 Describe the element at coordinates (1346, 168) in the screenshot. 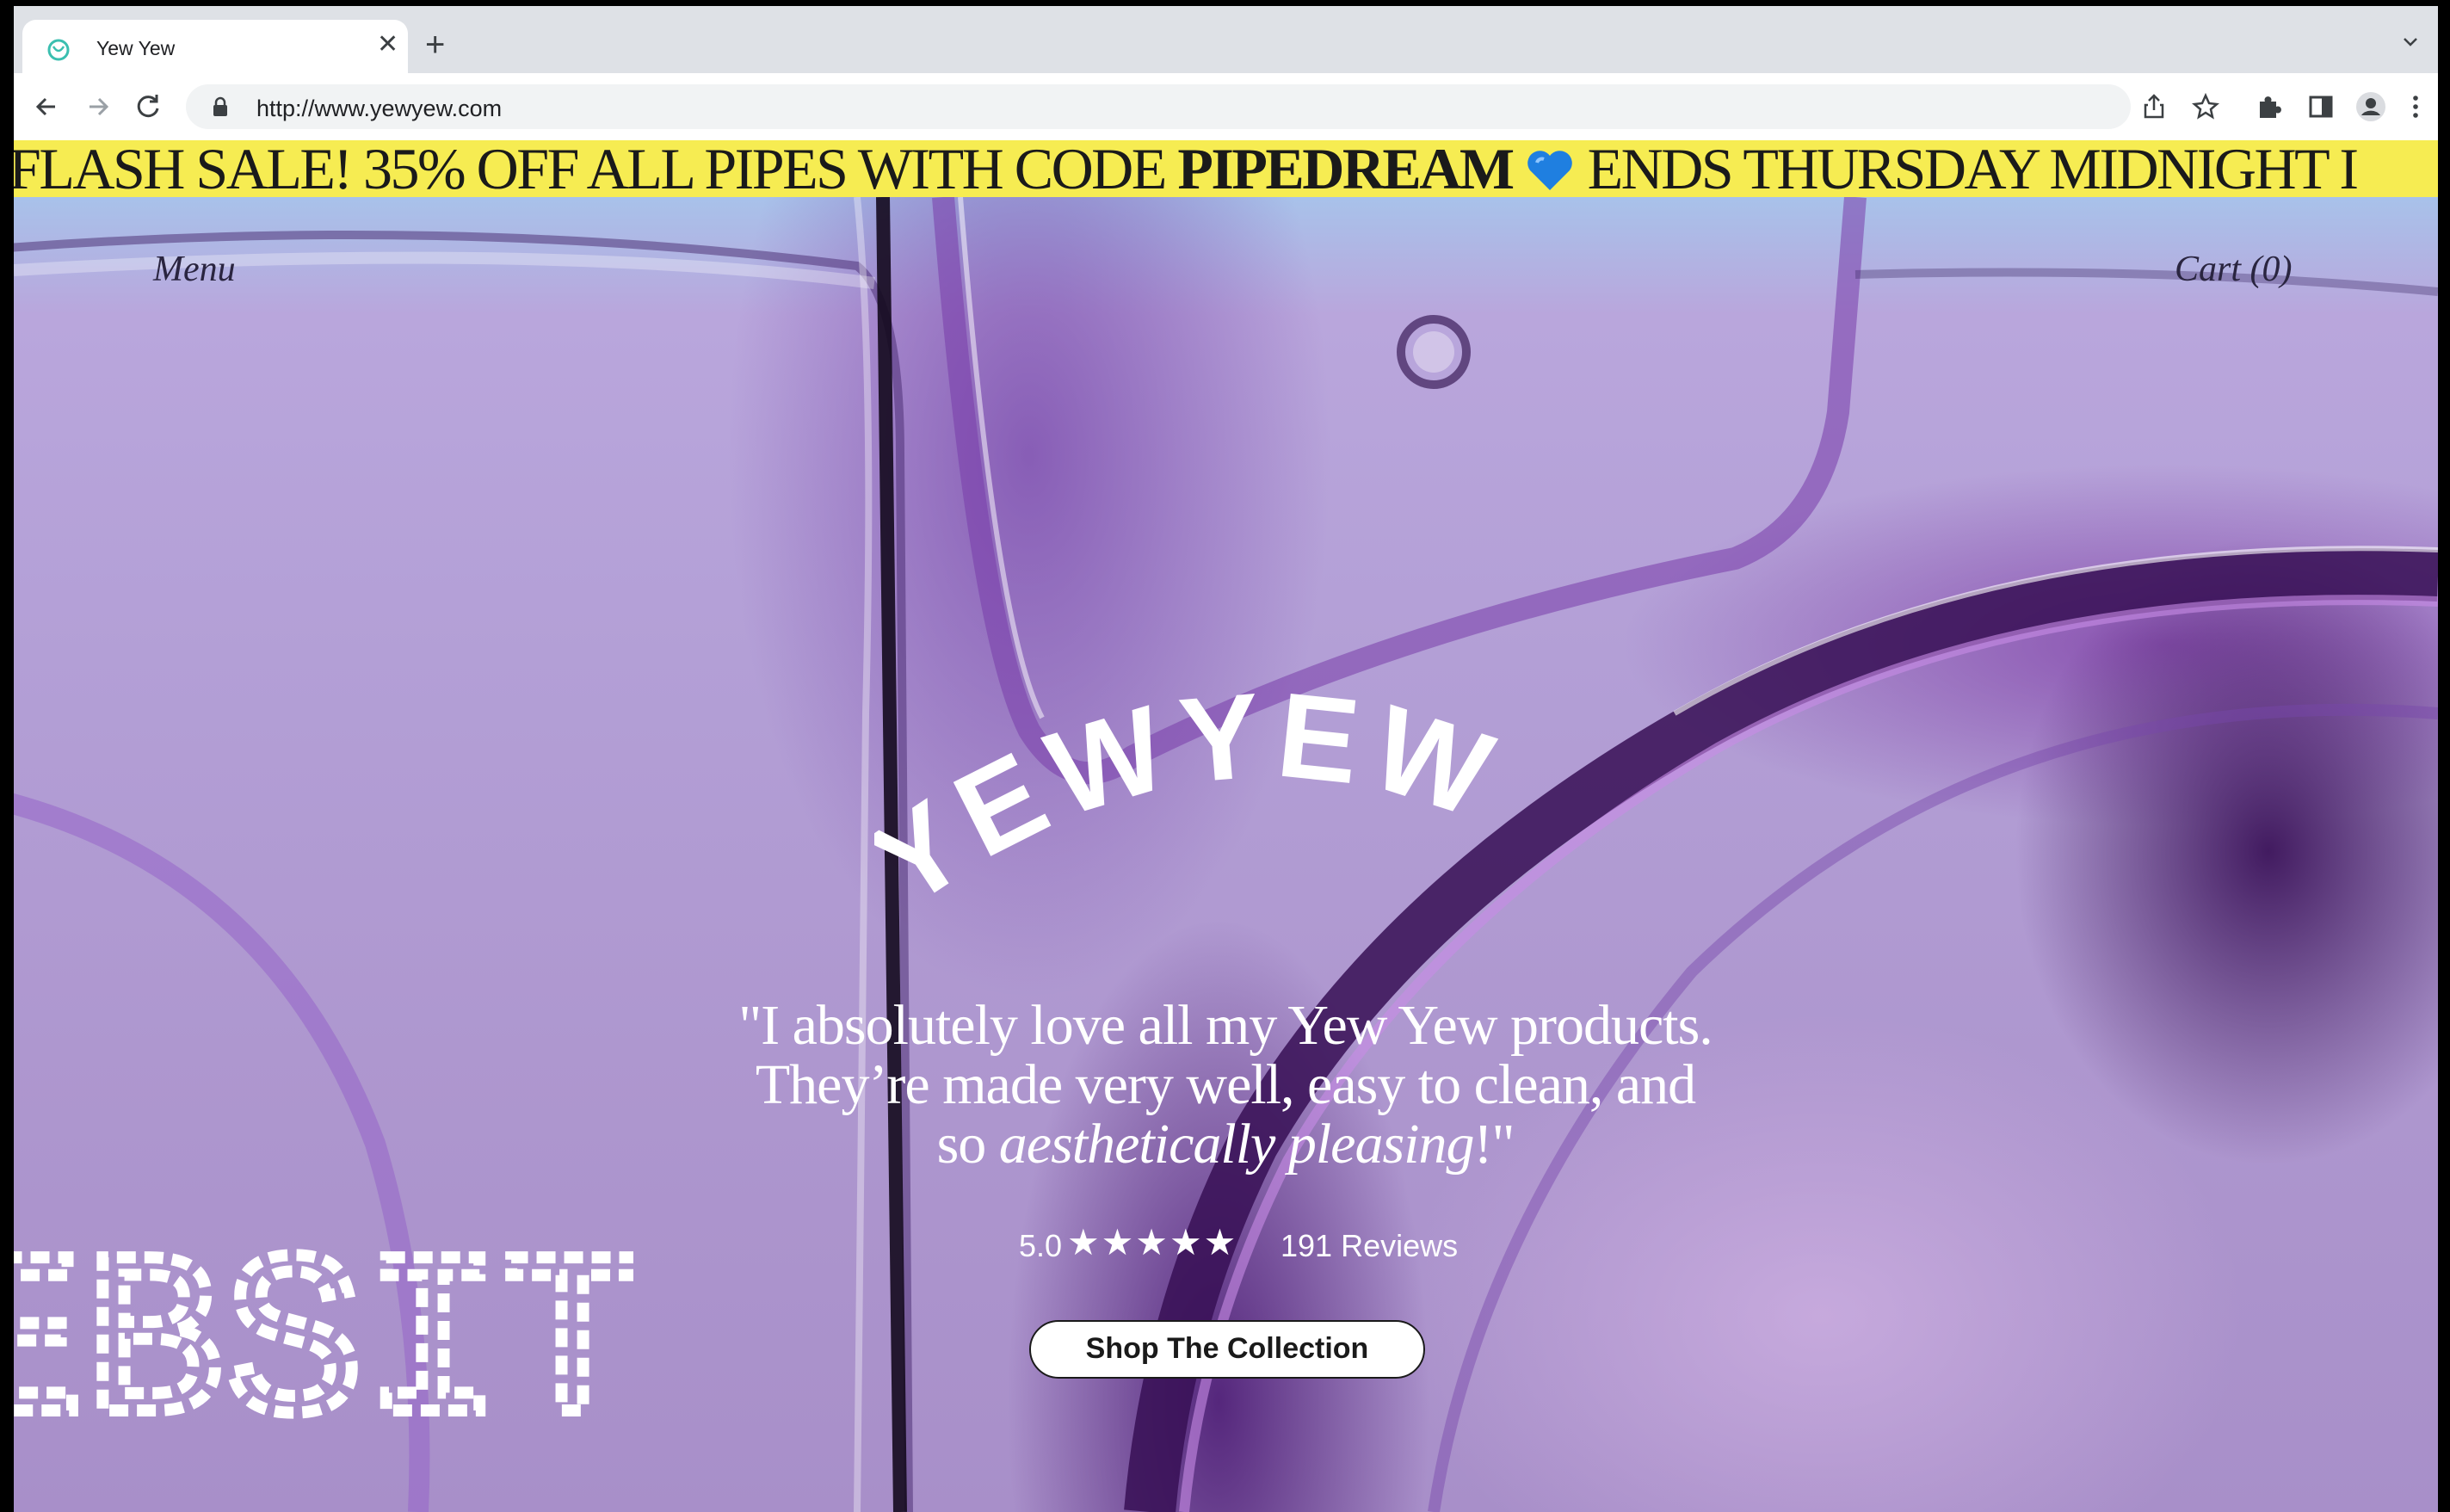

I see `promo-code: PIPEDREAM` at that location.